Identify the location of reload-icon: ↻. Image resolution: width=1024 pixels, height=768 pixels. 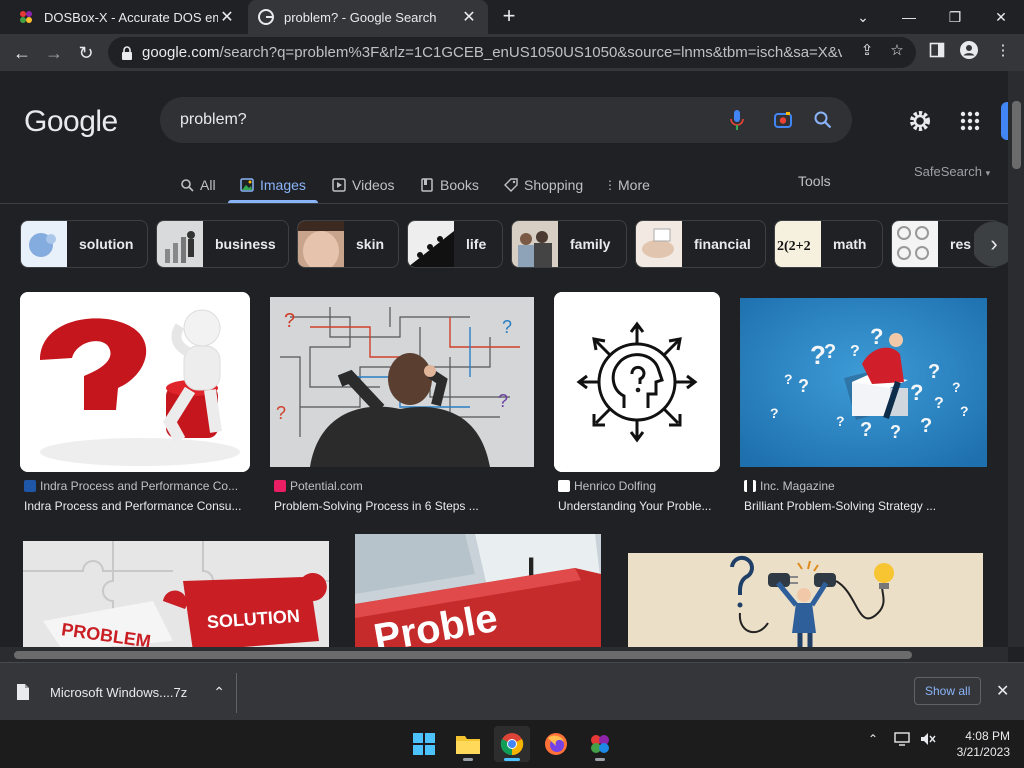
(86, 53).